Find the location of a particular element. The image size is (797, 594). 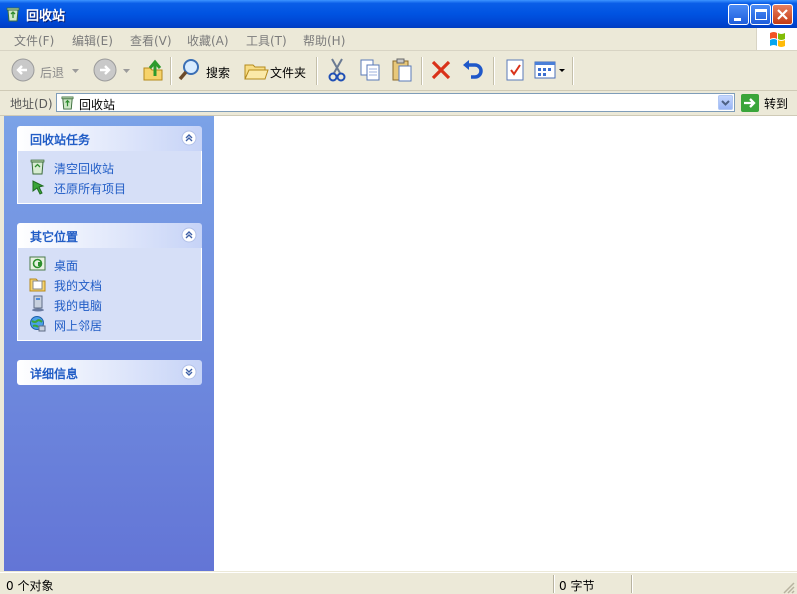

details-panel: 详细信息 is located at coordinates (109, 372).